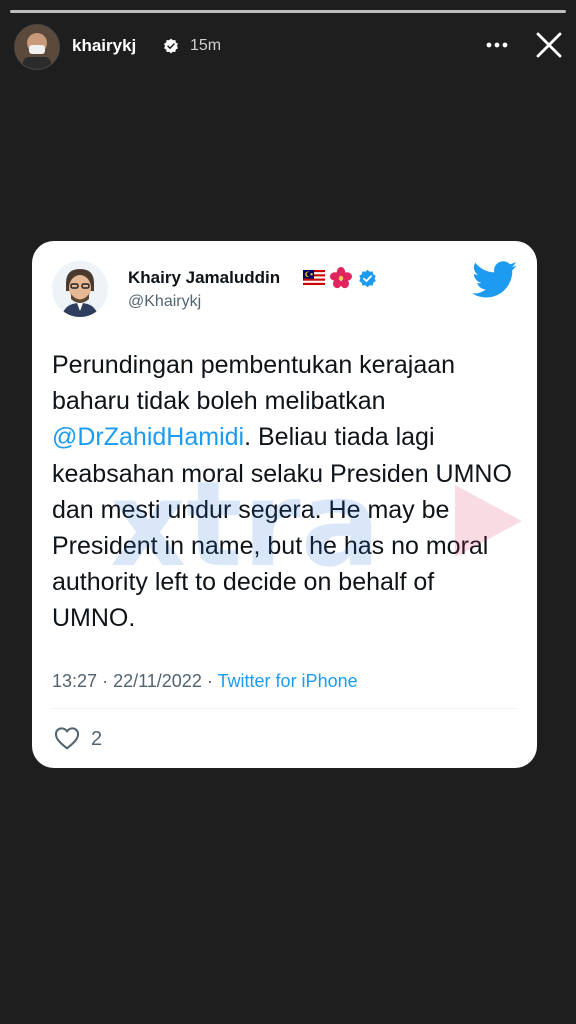 The width and height of the screenshot is (576, 1024). What do you see at coordinates (104, 46) in the screenshot?
I see `story-username: khairykj` at bounding box center [104, 46].